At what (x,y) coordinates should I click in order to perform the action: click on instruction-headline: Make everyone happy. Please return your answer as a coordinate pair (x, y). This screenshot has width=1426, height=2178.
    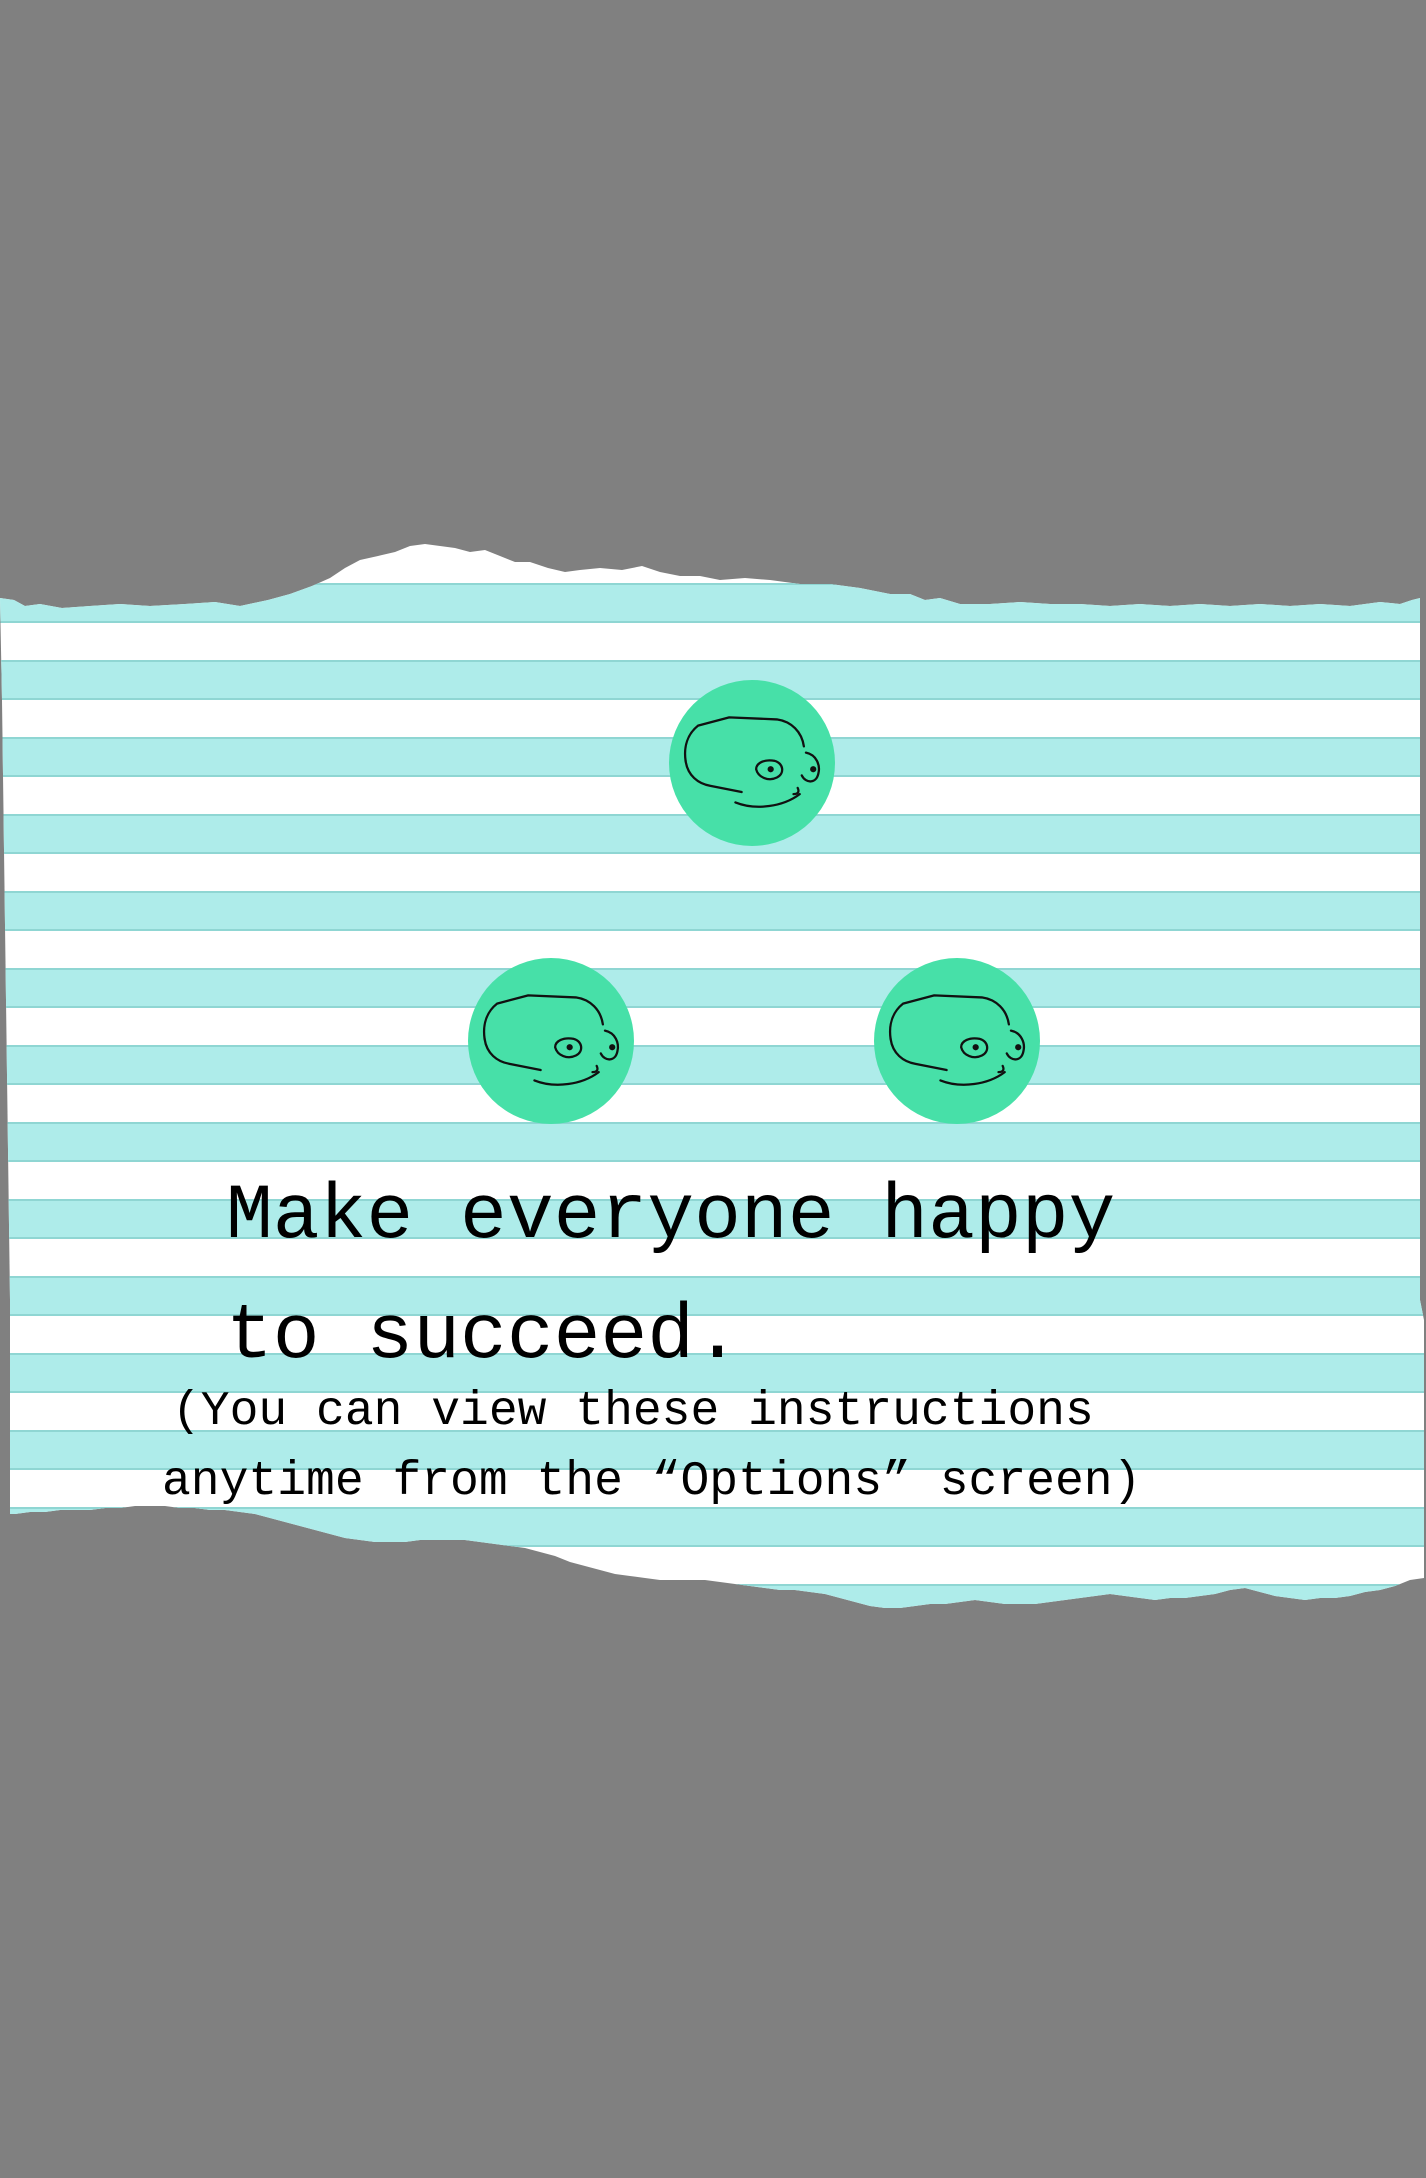
    Looking at the image, I should click on (671, 1217).